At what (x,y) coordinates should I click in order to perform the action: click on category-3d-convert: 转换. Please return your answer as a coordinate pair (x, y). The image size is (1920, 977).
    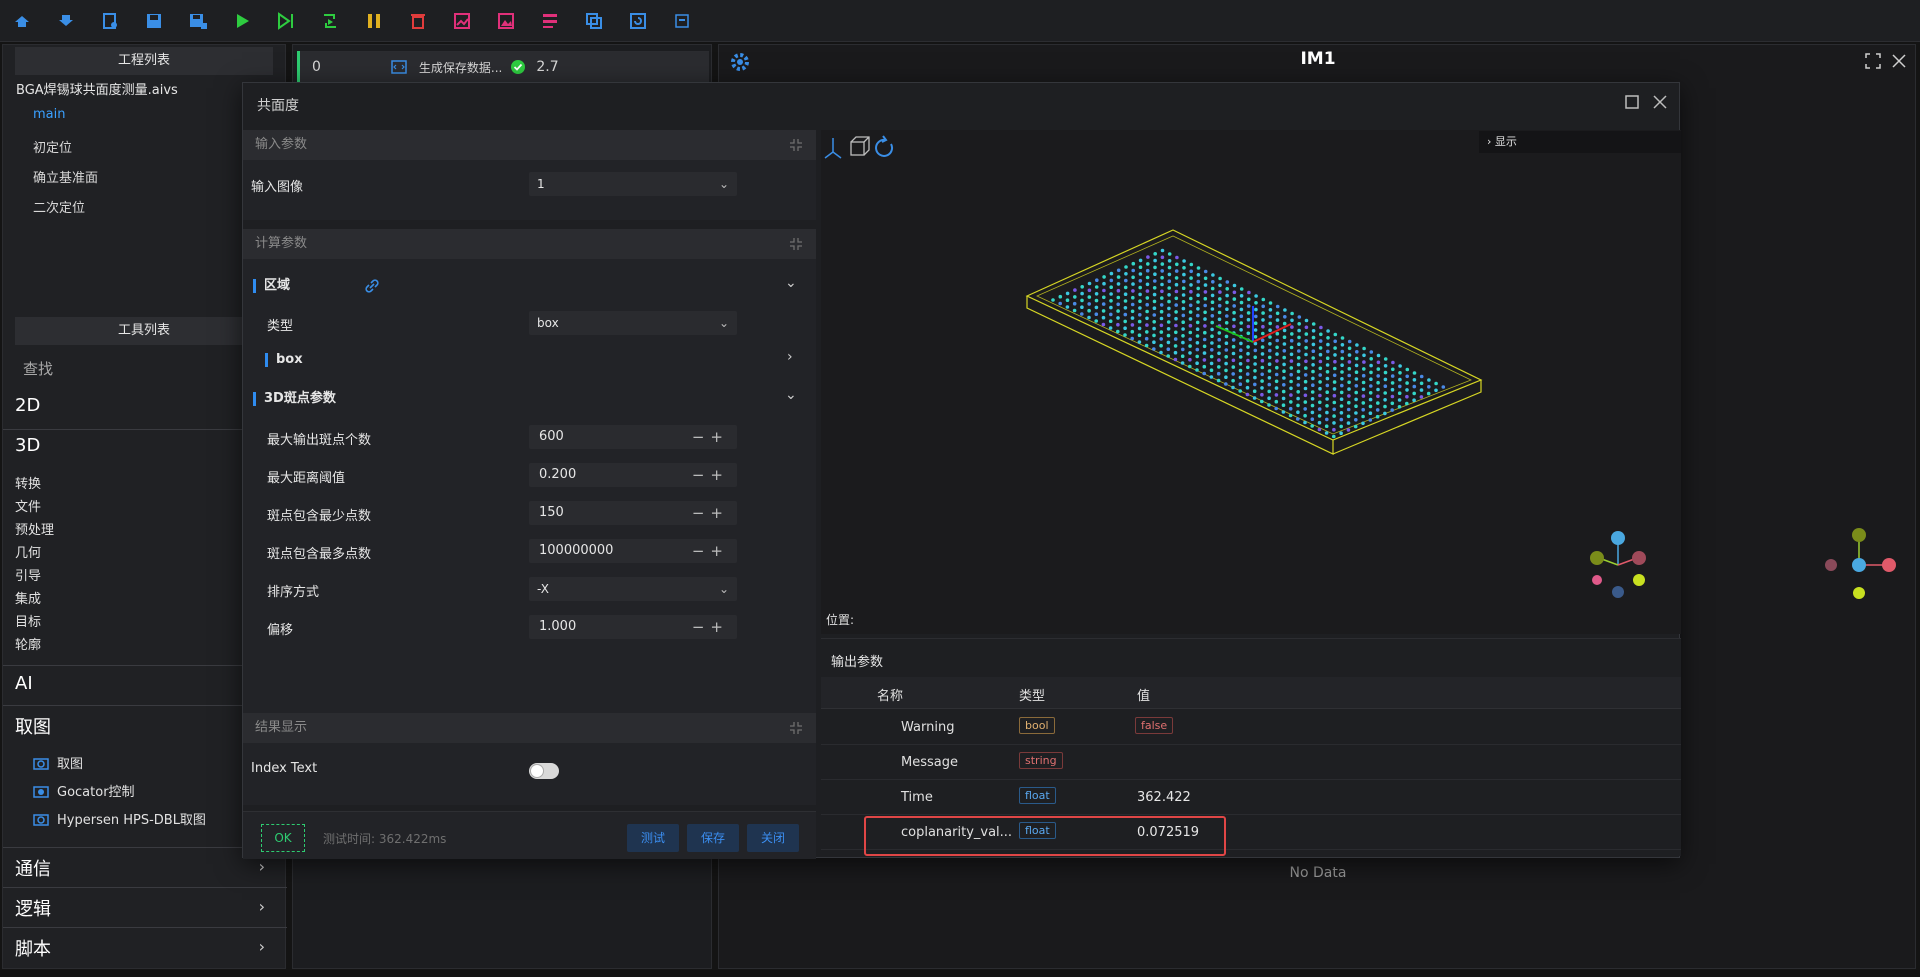
    Looking at the image, I should click on (28, 482).